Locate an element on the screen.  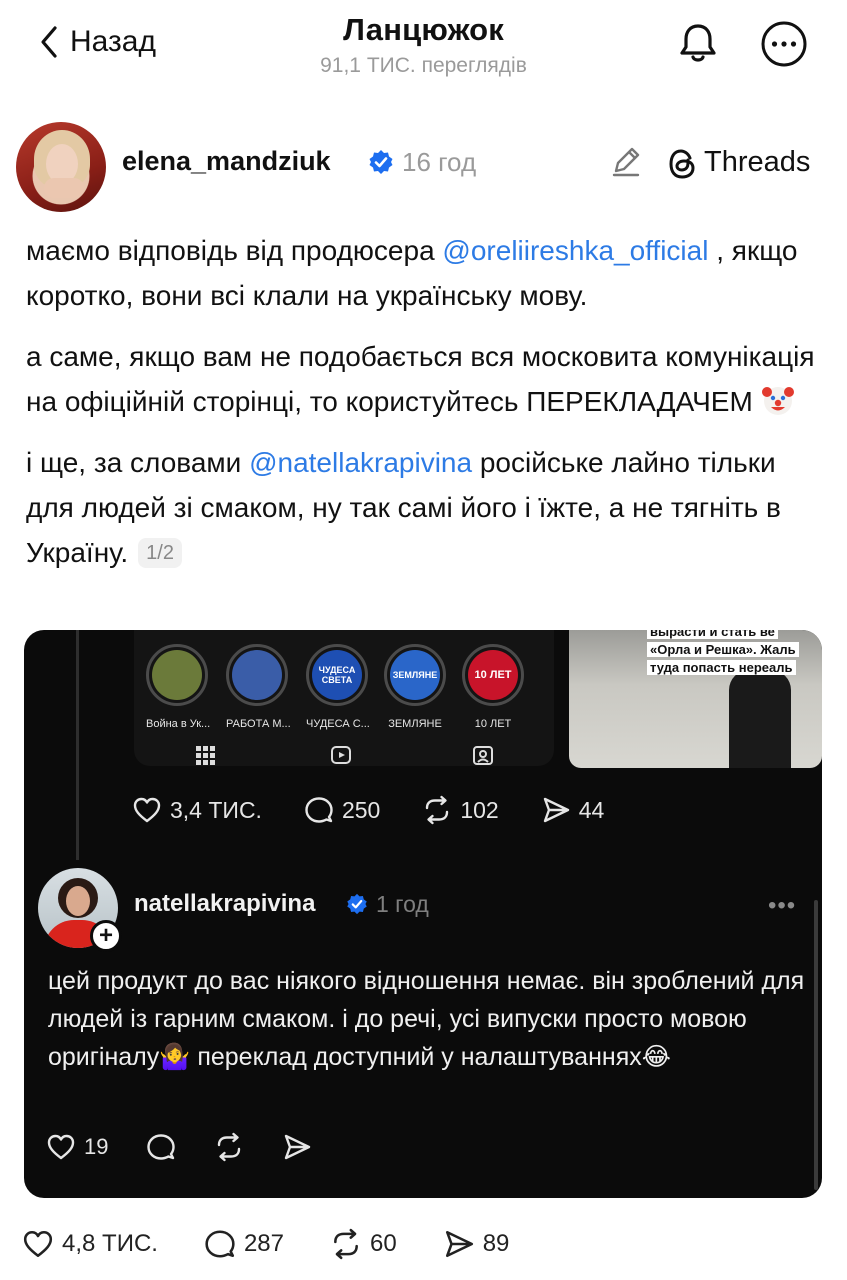
share-count: 89 is located at coordinates (496, 1243).